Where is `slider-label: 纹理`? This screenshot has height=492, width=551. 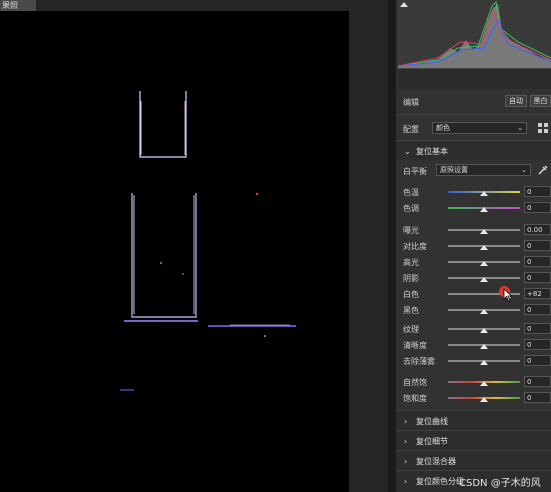
slider-label: 纹理 is located at coordinates (411, 329).